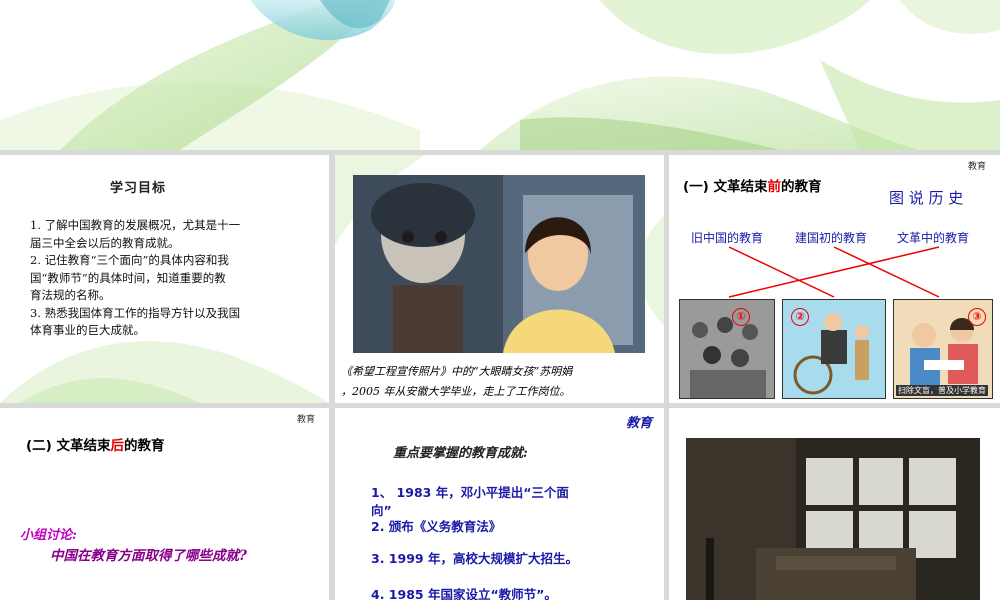 The image size is (1000, 600). What do you see at coordinates (68, 446) in the screenshot?
I see `heading-prefix: (二) 文革结束` at bounding box center [68, 446].